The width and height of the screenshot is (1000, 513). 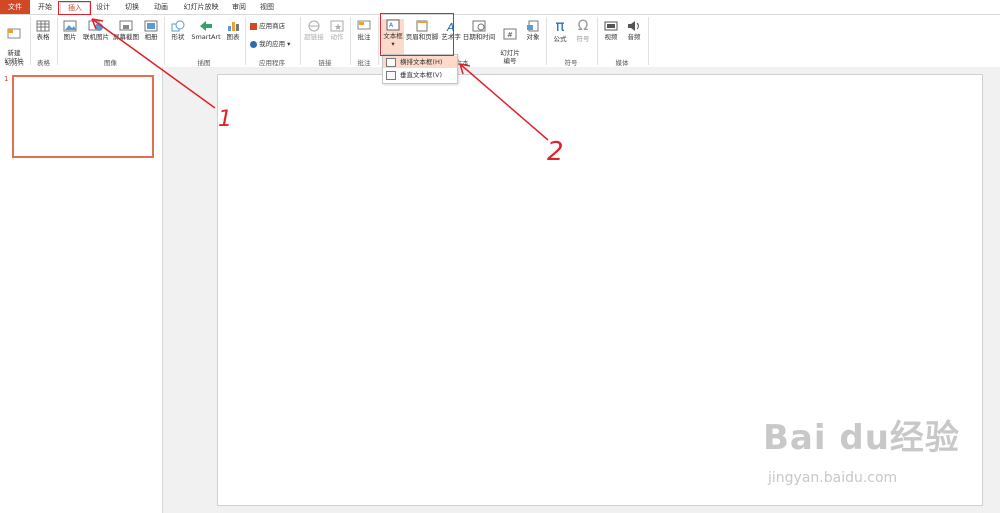 I want to click on watermark-brand-cn: 经验, so click(x=924, y=438).